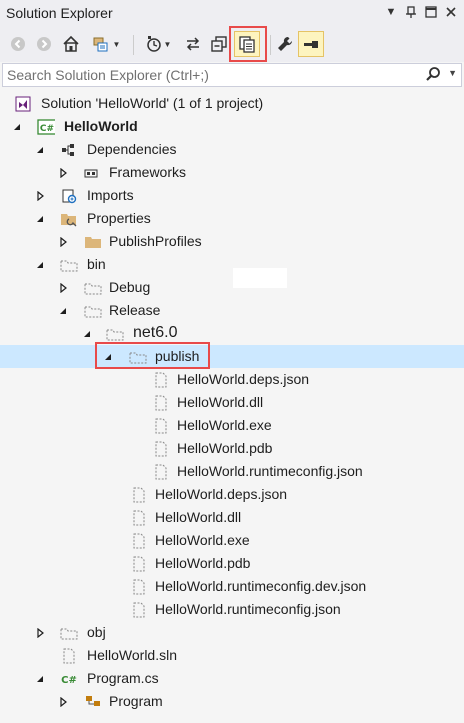 Image resolution: width=464 pixels, height=723 pixels. Describe the element at coordinates (411, 12) in the screenshot. I see `pin-icon` at that location.